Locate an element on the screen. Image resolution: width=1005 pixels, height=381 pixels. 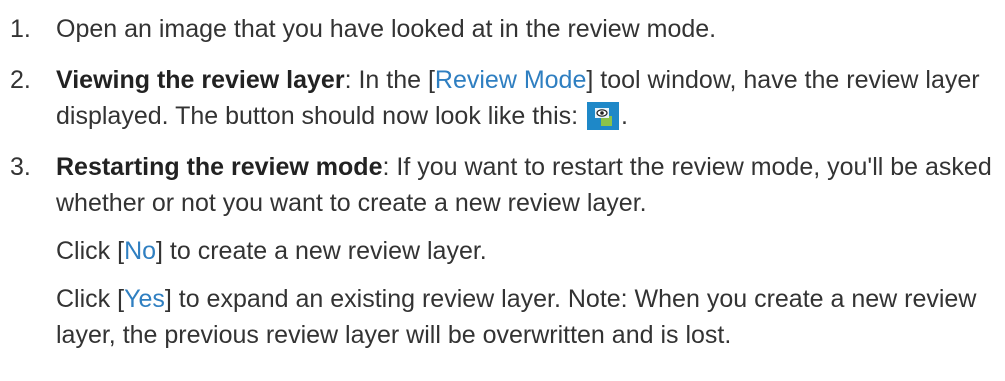
option-text: ] to create a new review layer. is located at coordinates (321, 251).